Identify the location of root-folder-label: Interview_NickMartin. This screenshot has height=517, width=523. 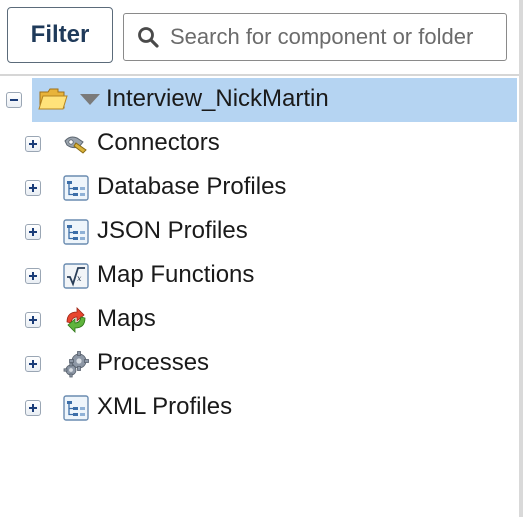
(217, 98).